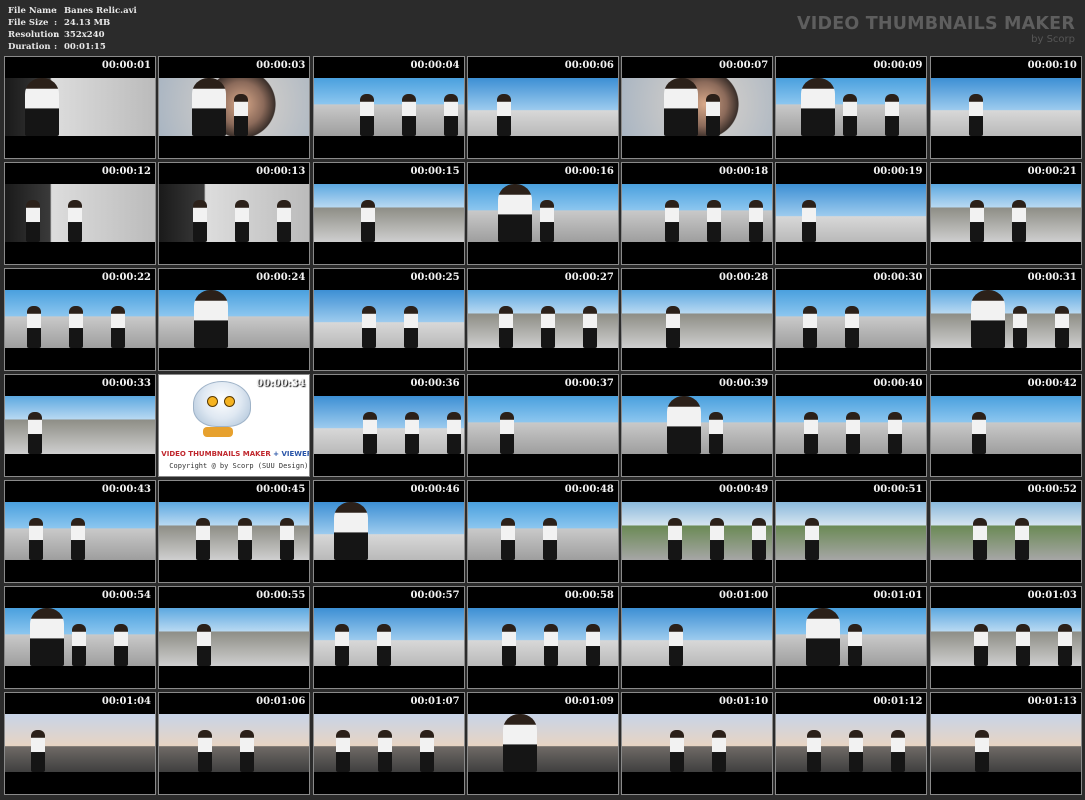 This screenshot has width=1085, height=800. What do you see at coordinates (234, 743) in the screenshot?
I see `thumbnail-tile: 00:01:06` at bounding box center [234, 743].